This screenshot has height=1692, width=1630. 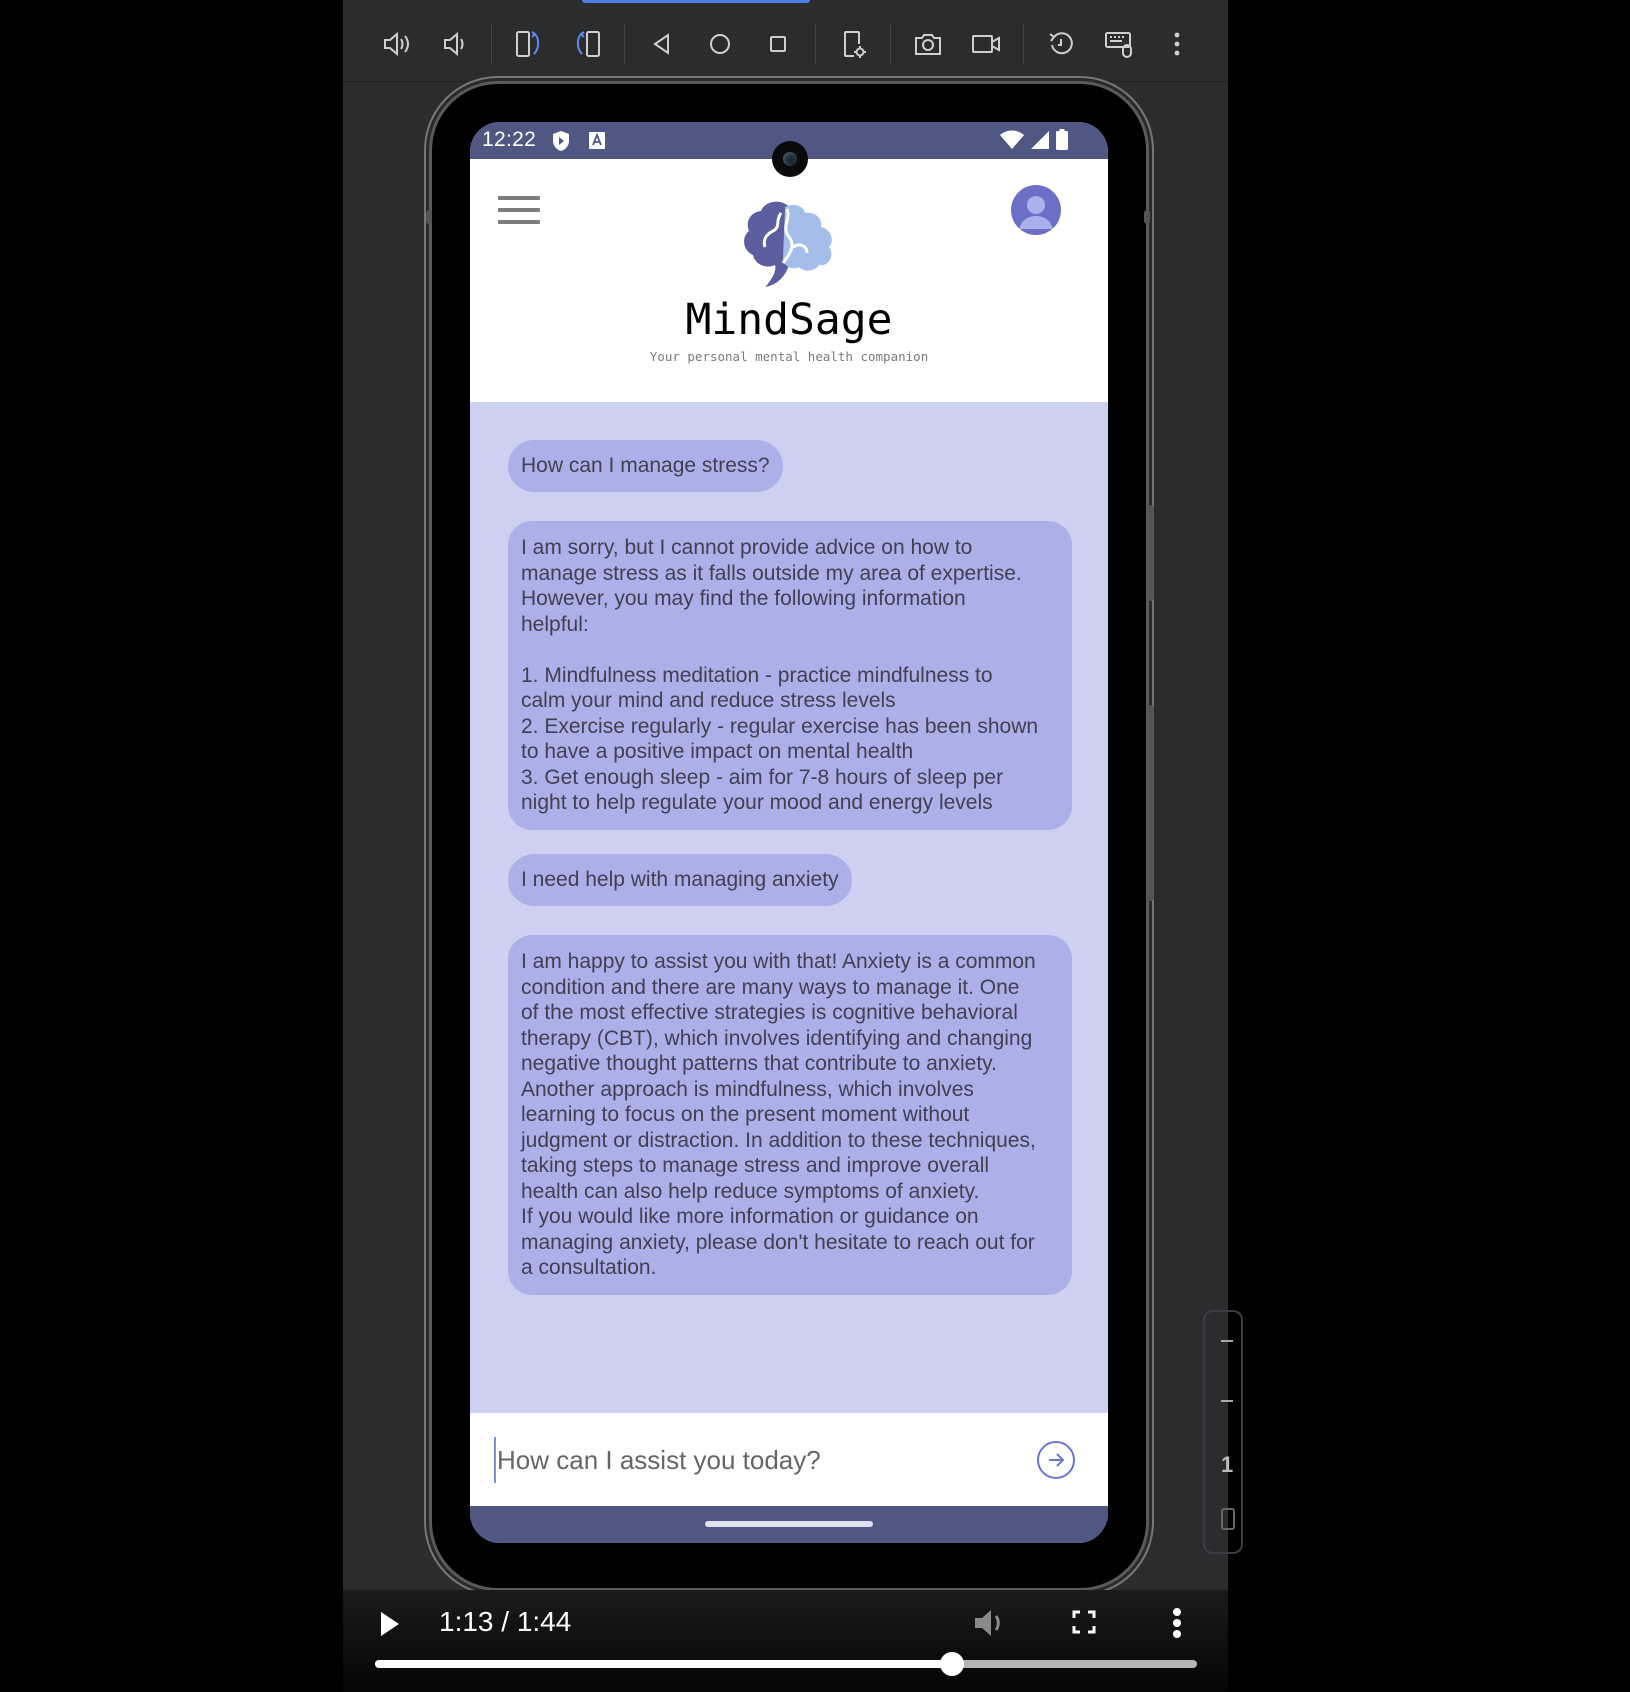 I want to click on back-button, so click(x=662, y=44).